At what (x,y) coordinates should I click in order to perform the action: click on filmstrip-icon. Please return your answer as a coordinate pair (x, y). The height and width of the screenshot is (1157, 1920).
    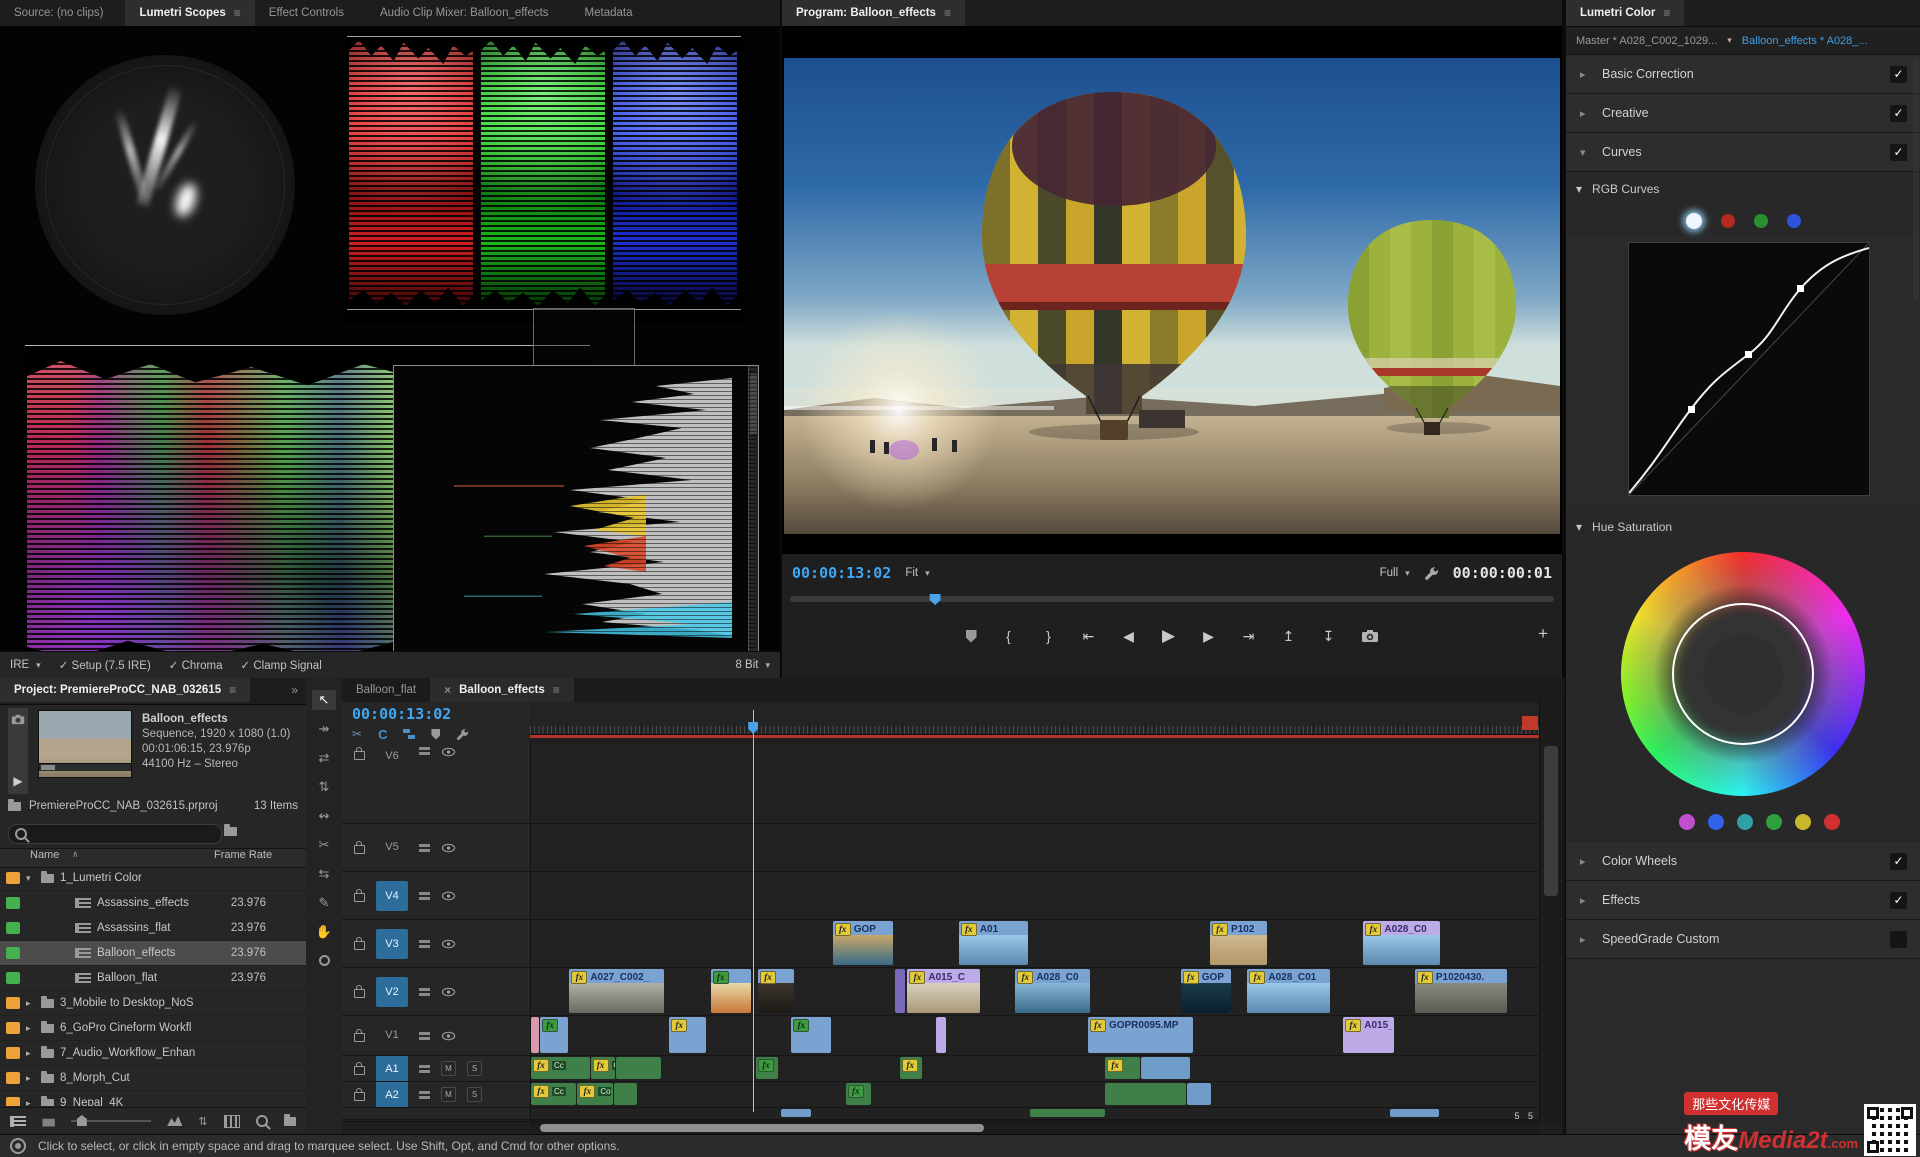
    Looking at the image, I should click on (231, 1121).